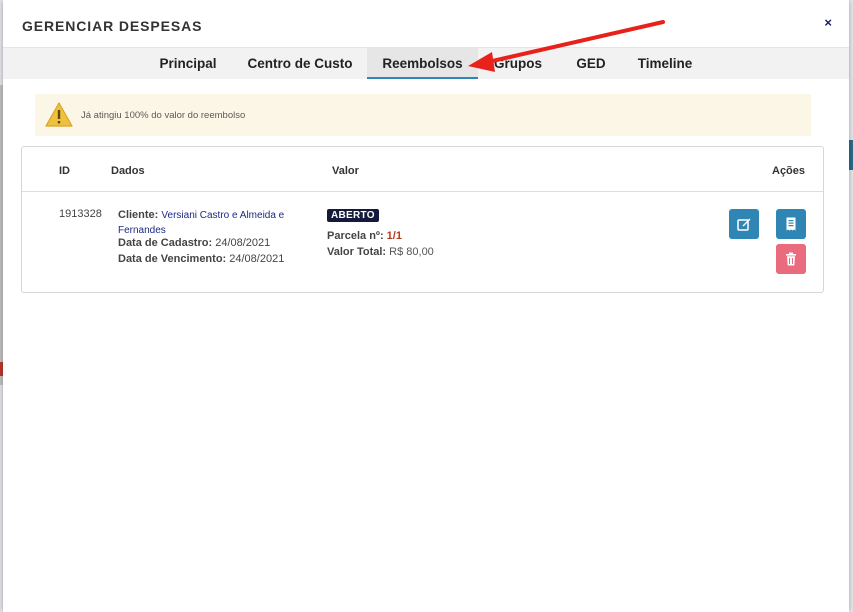  I want to click on edit-icon, so click(744, 224).